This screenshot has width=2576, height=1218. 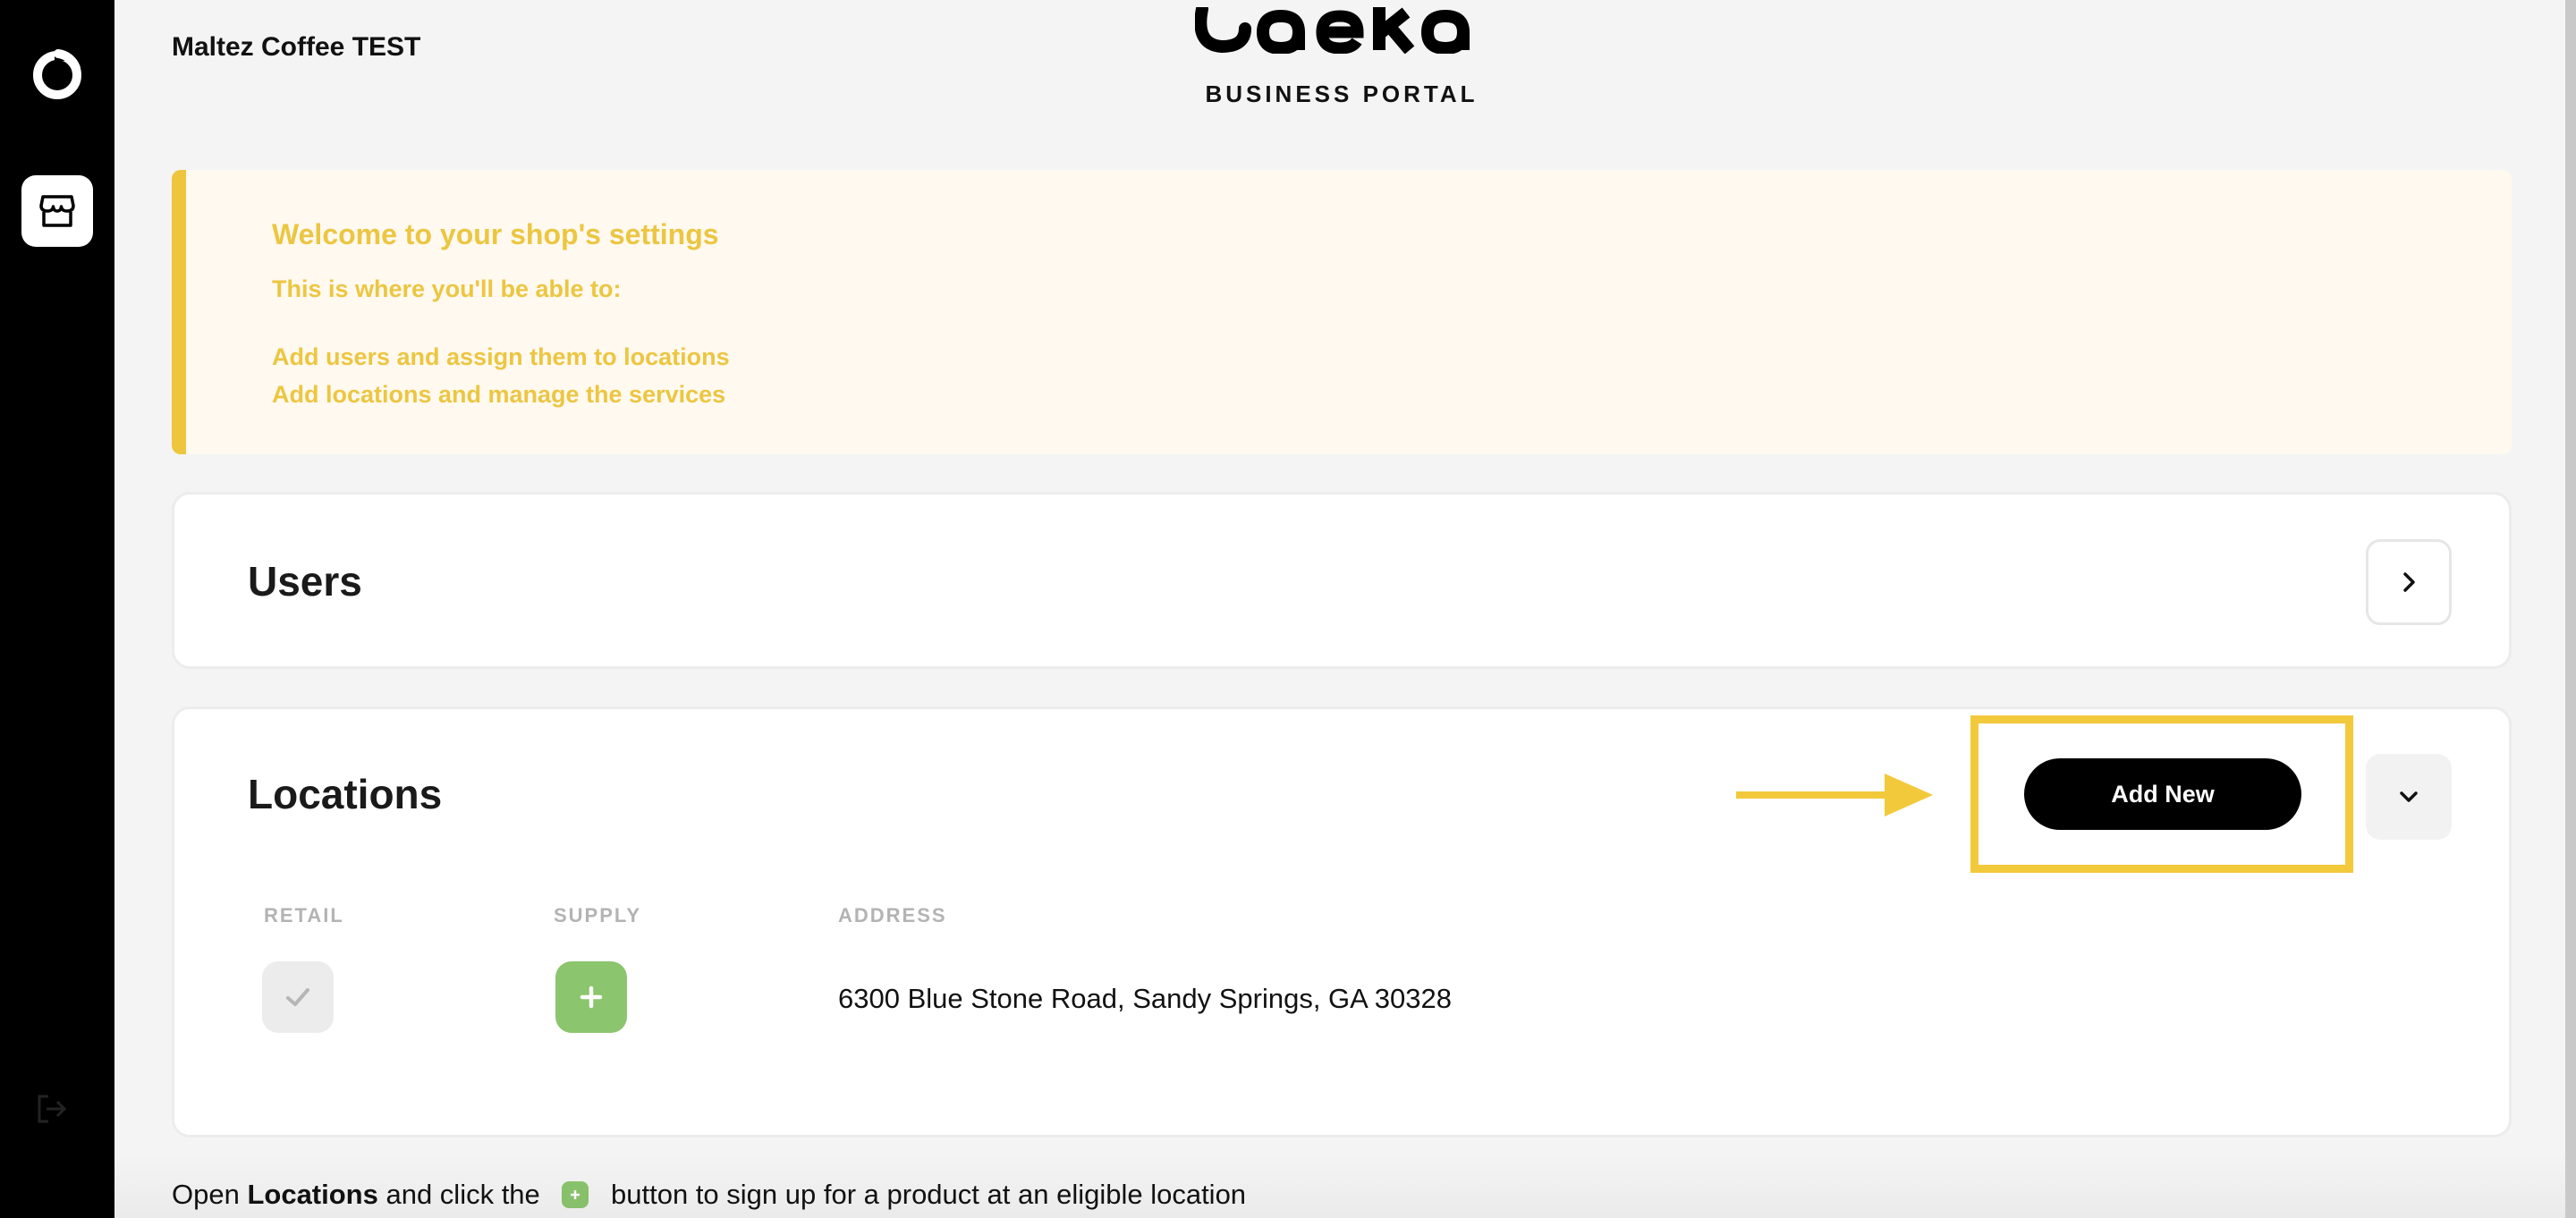 What do you see at coordinates (1834, 795) in the screenshot?
I see `arrow-annotation-icon` at bounding box center [1834, 795].